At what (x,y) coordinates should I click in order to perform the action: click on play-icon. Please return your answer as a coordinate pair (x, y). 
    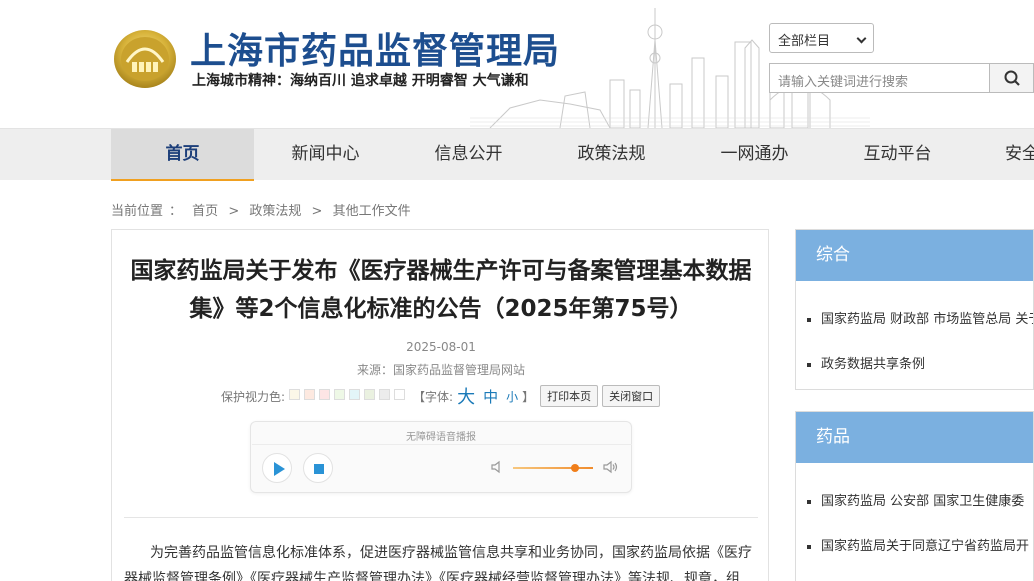
    Looking at the image, I should click on (279, 469).